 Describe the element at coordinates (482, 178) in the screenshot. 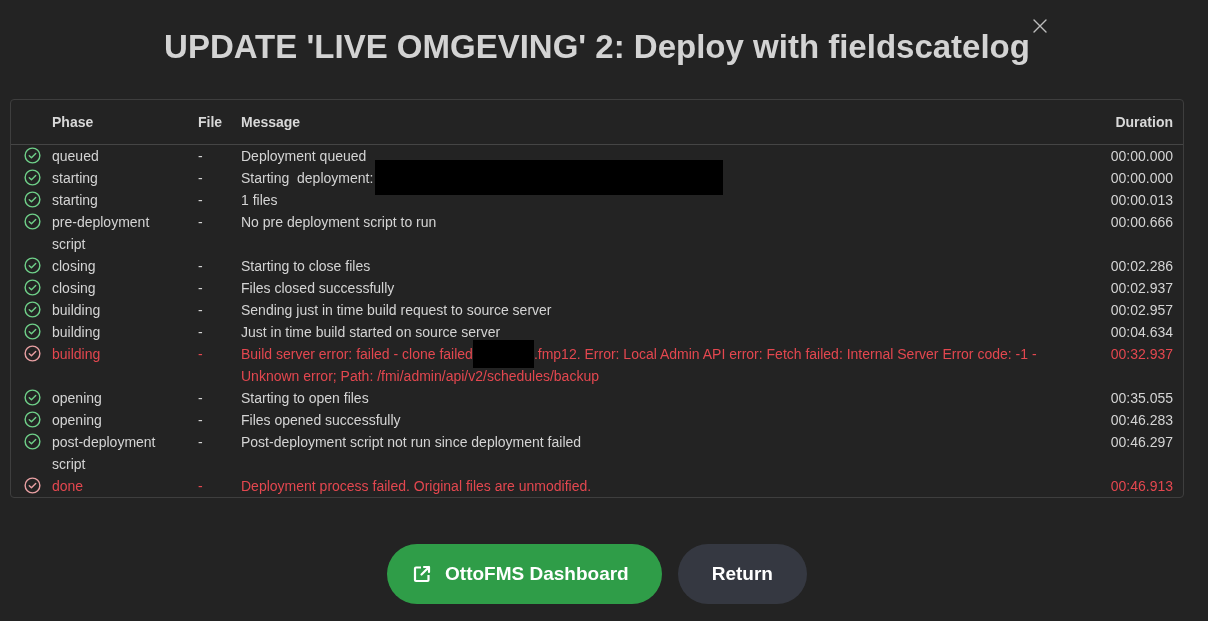

I see `message-text: Starting deployment:` at that location.